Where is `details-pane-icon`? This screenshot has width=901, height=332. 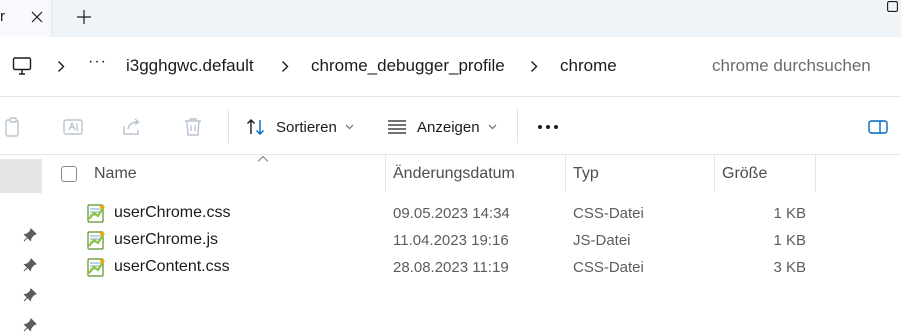
details-pane-icon is located at coordinates (878, 127).